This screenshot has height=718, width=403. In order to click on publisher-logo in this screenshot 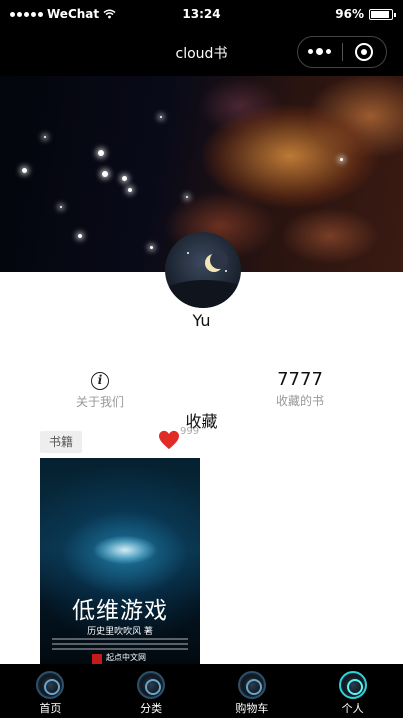, I will do `click(97, 659)`.